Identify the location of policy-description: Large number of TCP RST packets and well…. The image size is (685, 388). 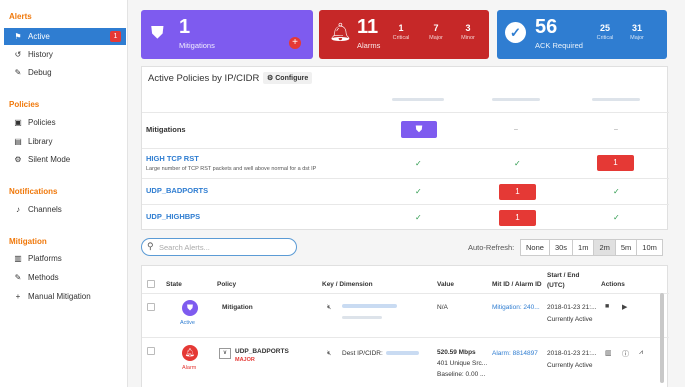
(231, 169).